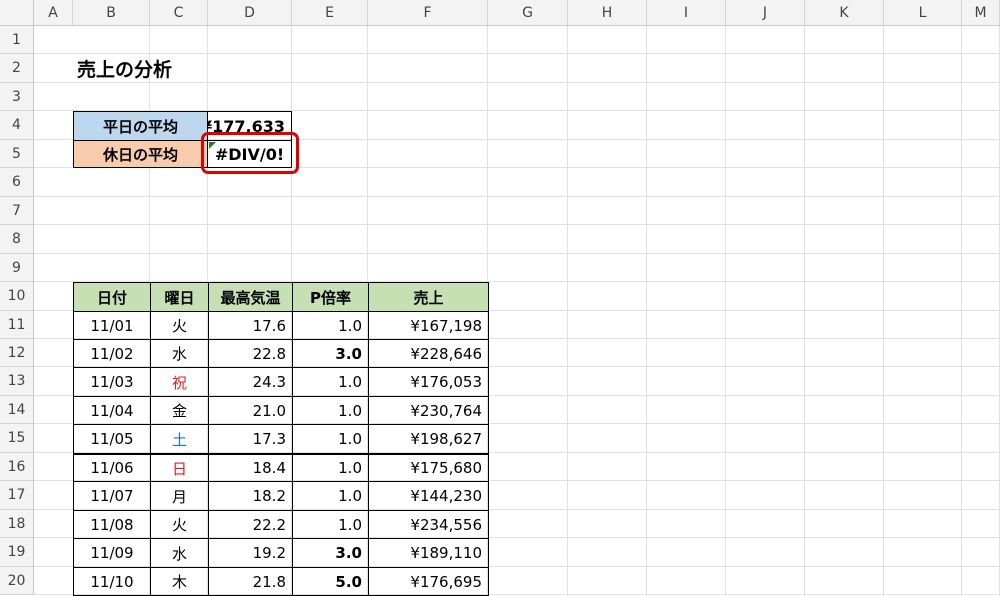  Describe the element at coordinates (53, 13) in the screenshot. I see `column-header-A: A` at that location.